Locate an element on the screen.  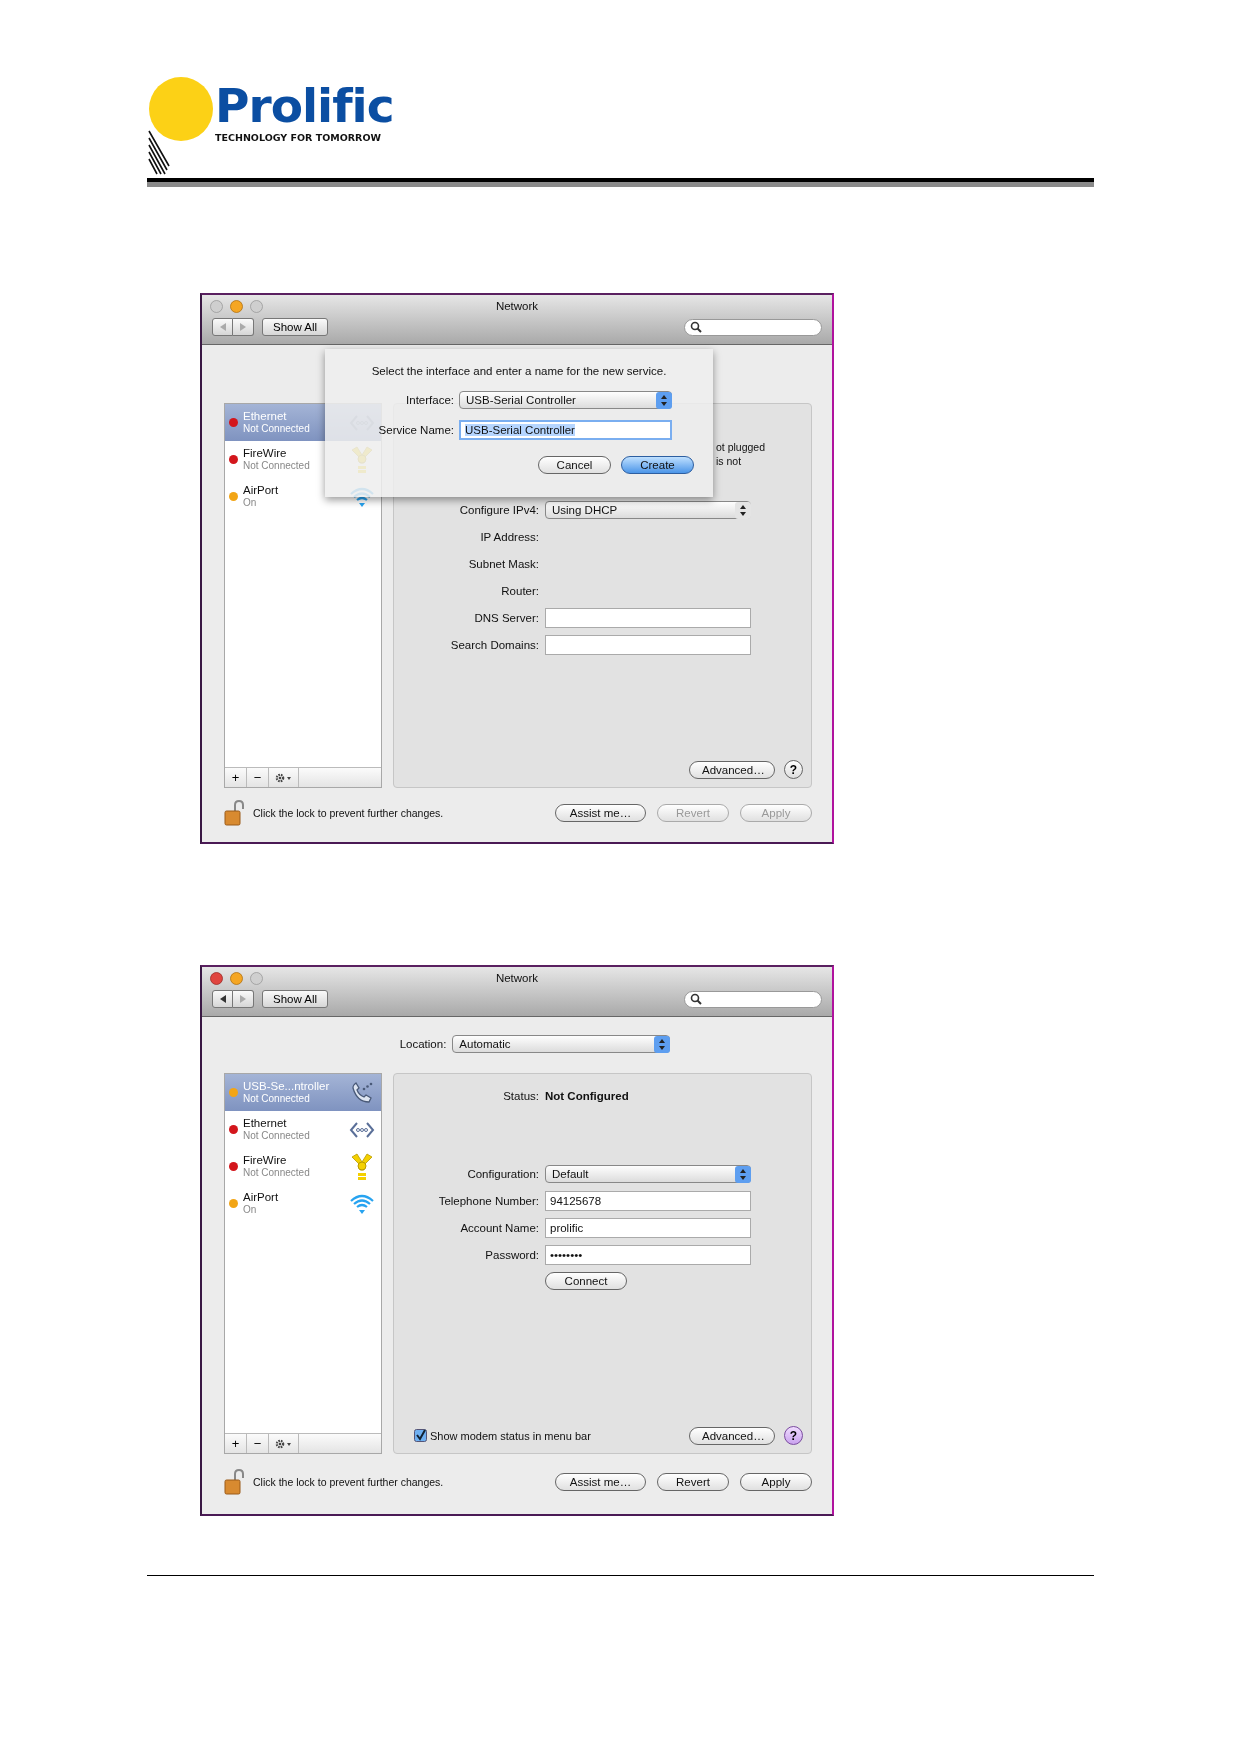
service-item: Ethernet Not Connected is located at coordinates (303, 1129).